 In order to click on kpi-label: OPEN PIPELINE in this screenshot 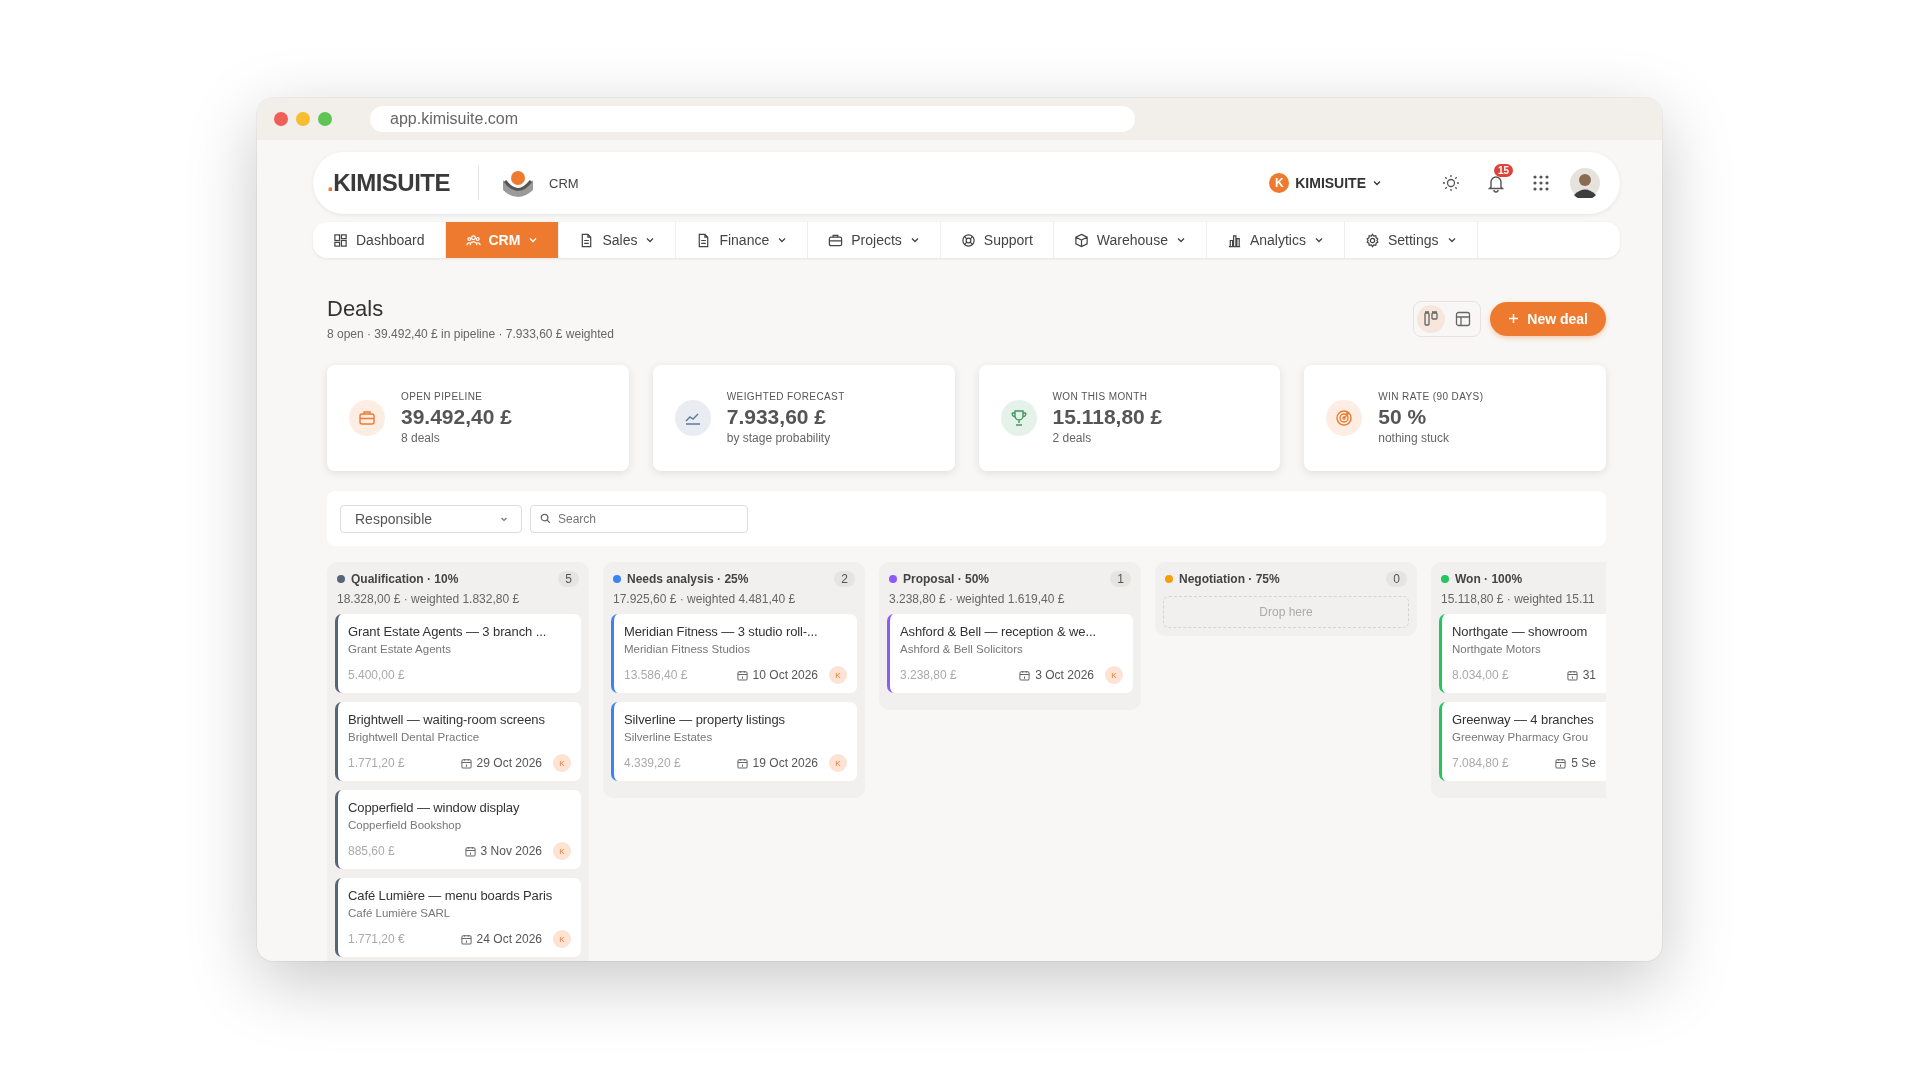, I will do `click(442, 396)`.